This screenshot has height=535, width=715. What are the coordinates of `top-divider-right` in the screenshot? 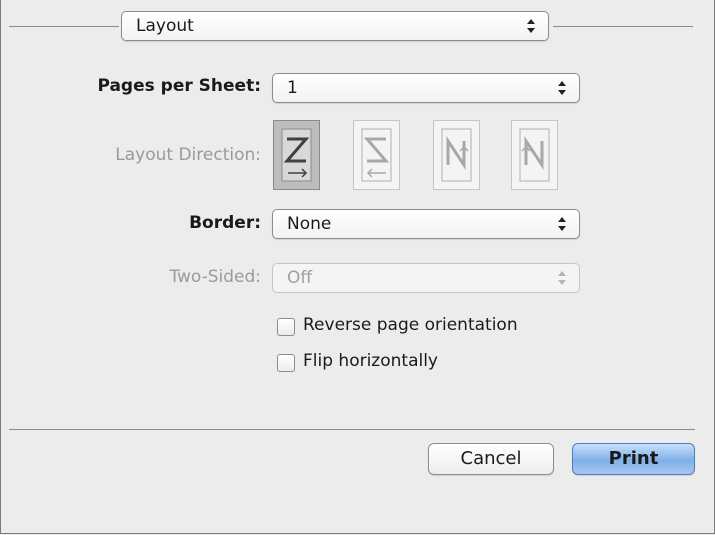 It's located at (623, 26).